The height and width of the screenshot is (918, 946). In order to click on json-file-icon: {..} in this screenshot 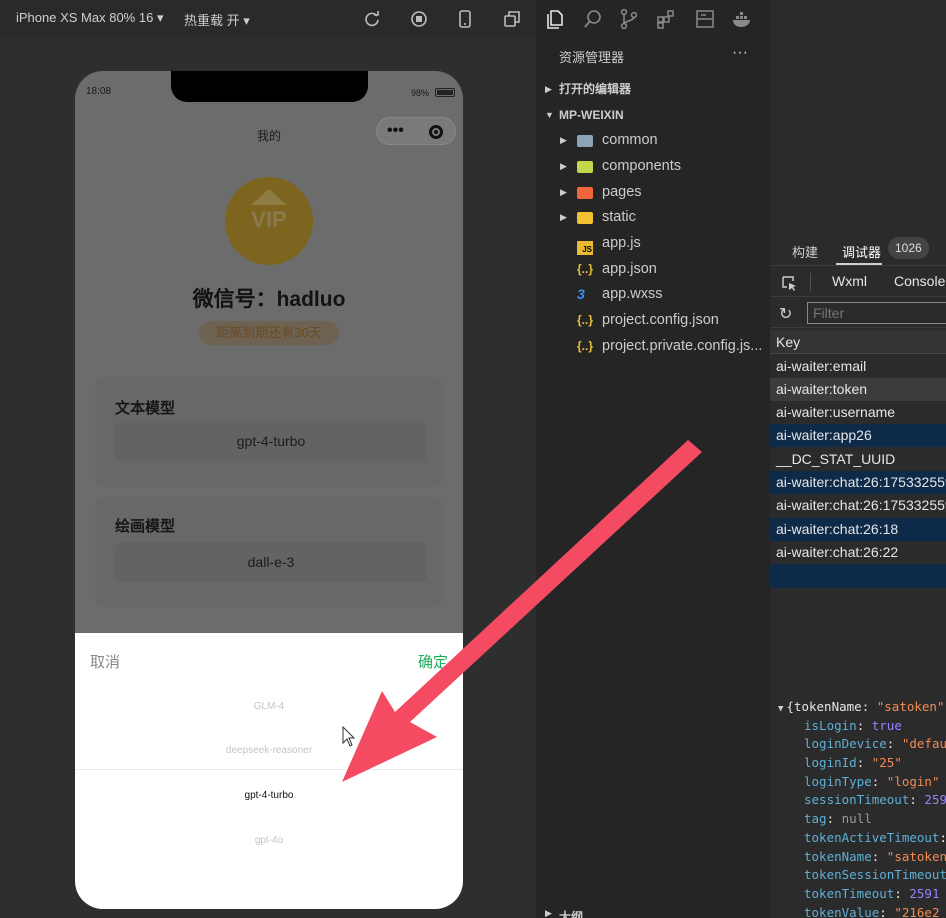, I will do `click(585, 320)`.